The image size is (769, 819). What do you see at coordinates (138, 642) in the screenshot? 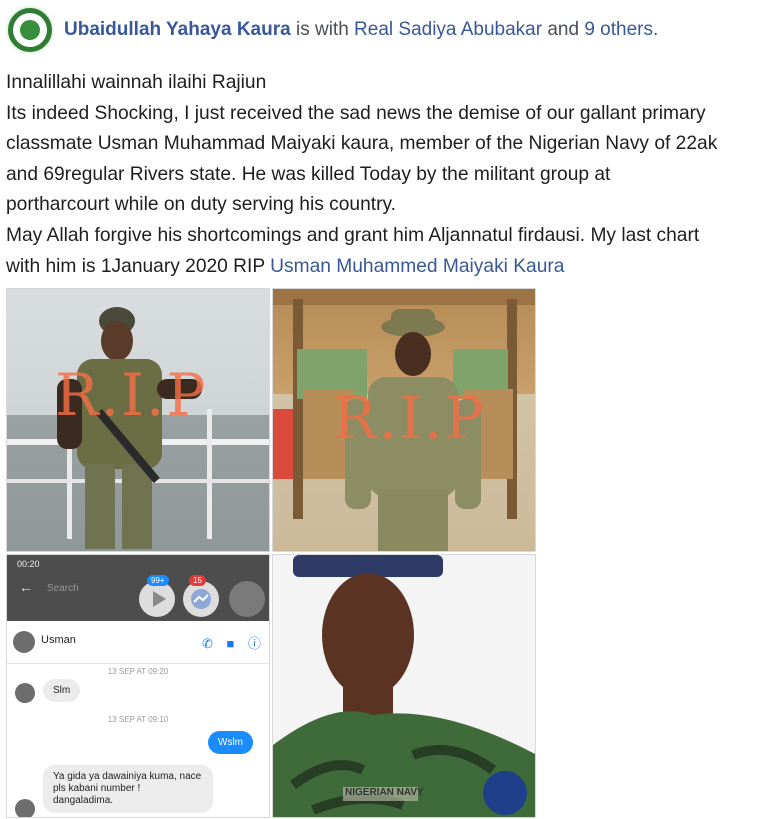
I see `chat-contact-bar: Usman ✆ ■ ⓘ` at bounding box center [138, 642].